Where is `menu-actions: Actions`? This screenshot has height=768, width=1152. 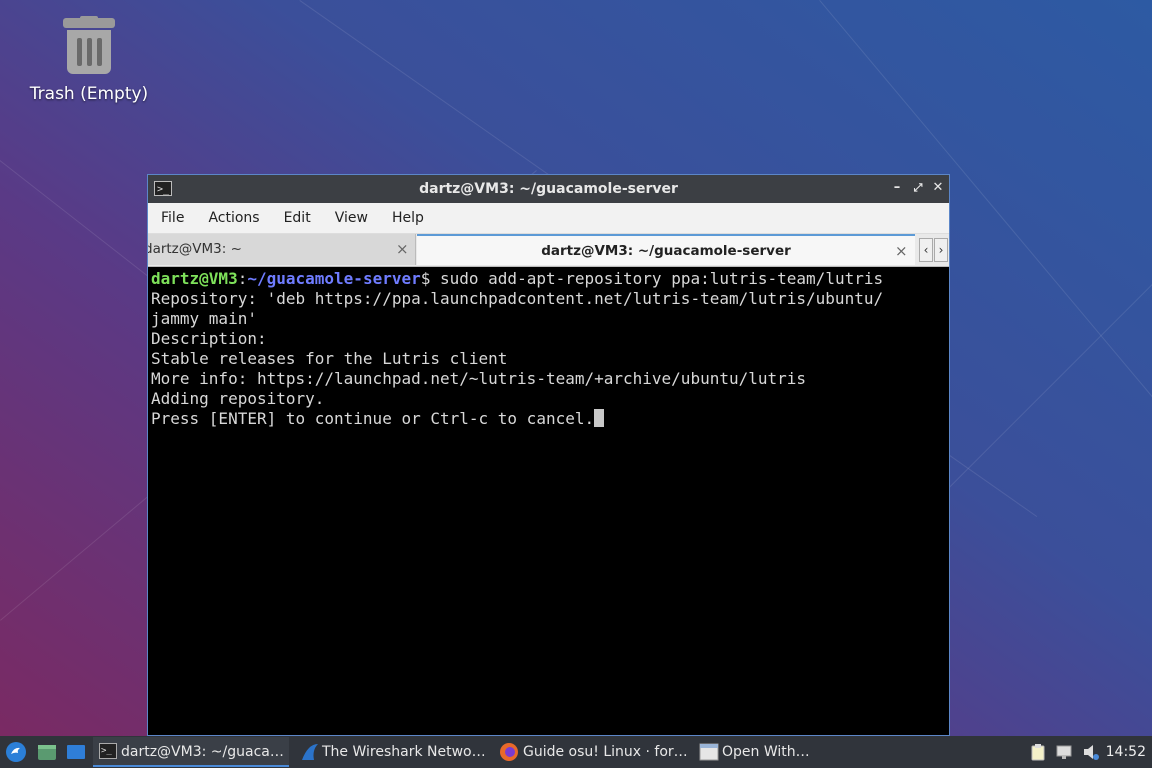 menu-actions: Actions is located at coordinates (233, 218).